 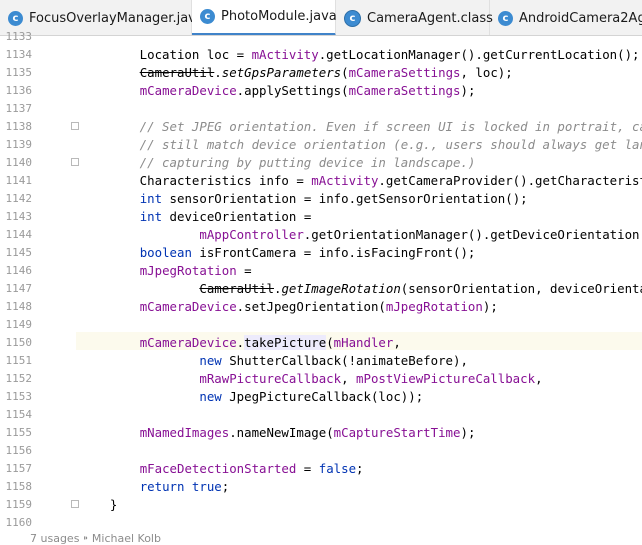 I want to click on tab-cameraagent: c CameraAgent.class ×, so click(x=424, y=17).